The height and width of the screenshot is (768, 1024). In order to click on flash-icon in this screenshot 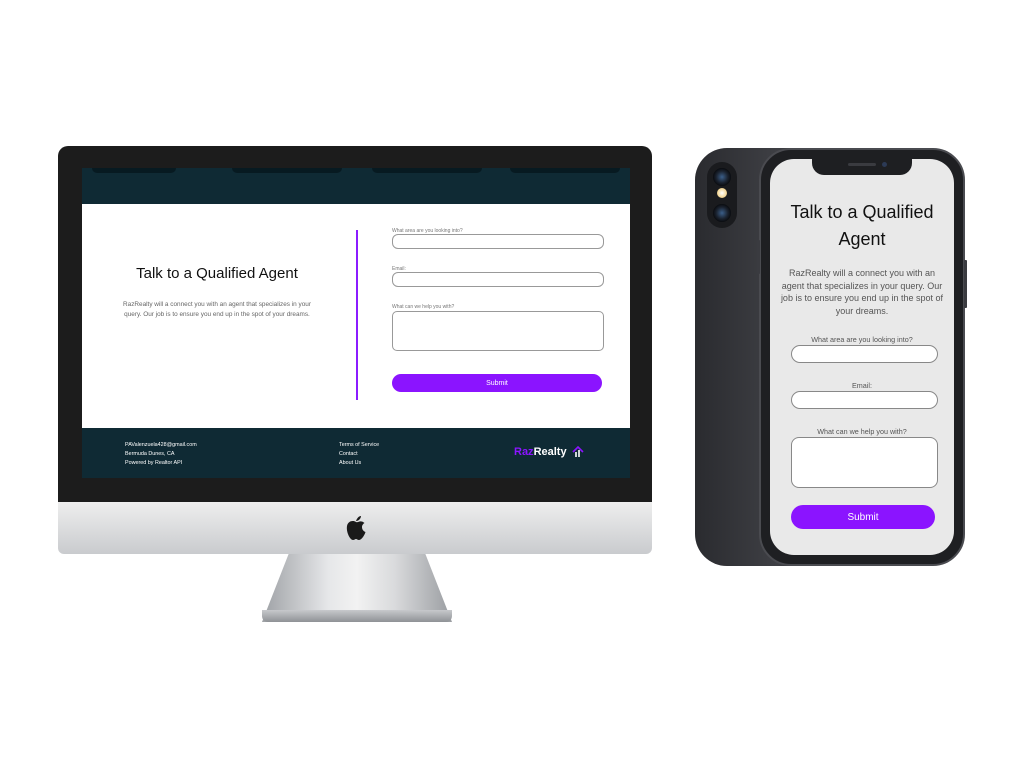, I will do `click(722, 193)`.